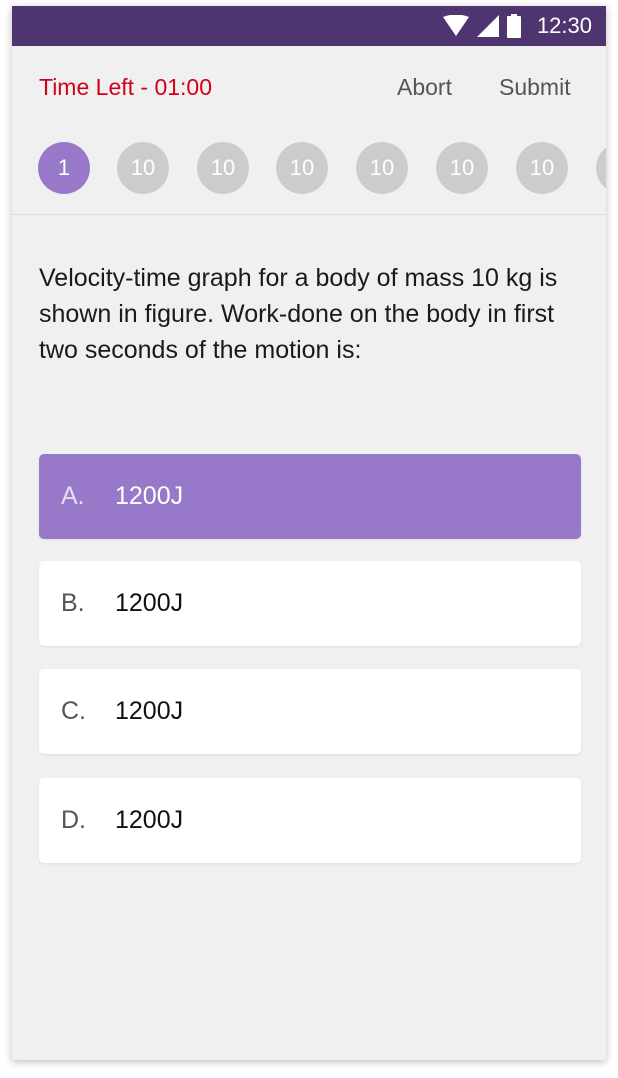 The image size is (618, 1078). What do you see at coordinates (535, 87) in the screenshot?
I see `submit-button: Submit` at bounding box center [535, 87].